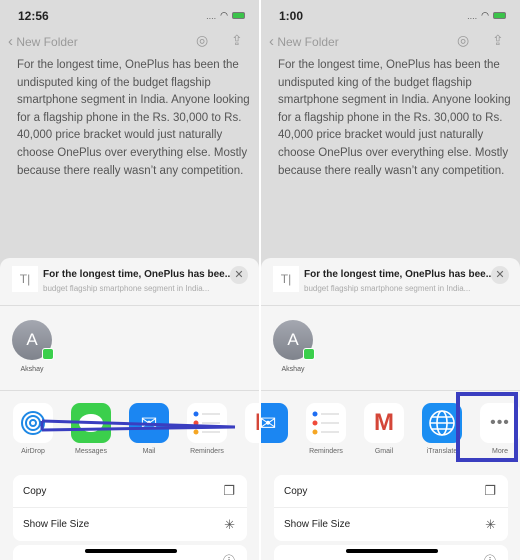 Image resolution: width=520 pixels, height=560 pixels. What do you see at coordinates (392, 551) in the screenshot?
I see `home-indicator` at bounding box center [392, 551].